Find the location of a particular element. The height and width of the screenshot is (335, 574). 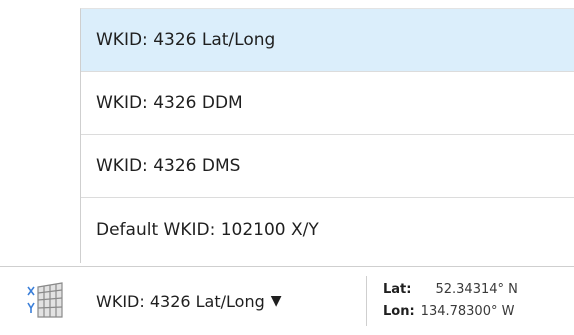

latitude-label: Lat: is located at coordinates (397, 289).